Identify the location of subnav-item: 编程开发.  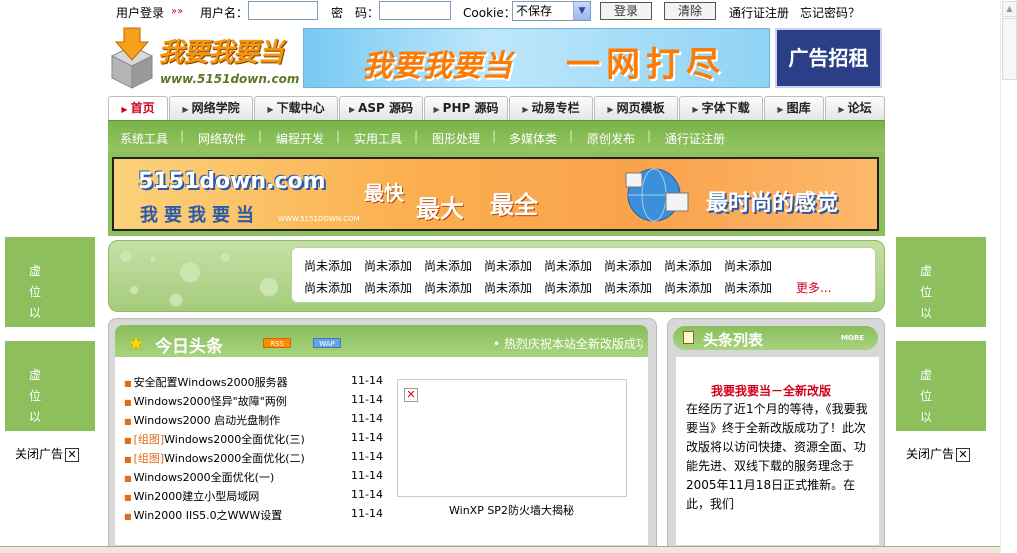
(300, 138).